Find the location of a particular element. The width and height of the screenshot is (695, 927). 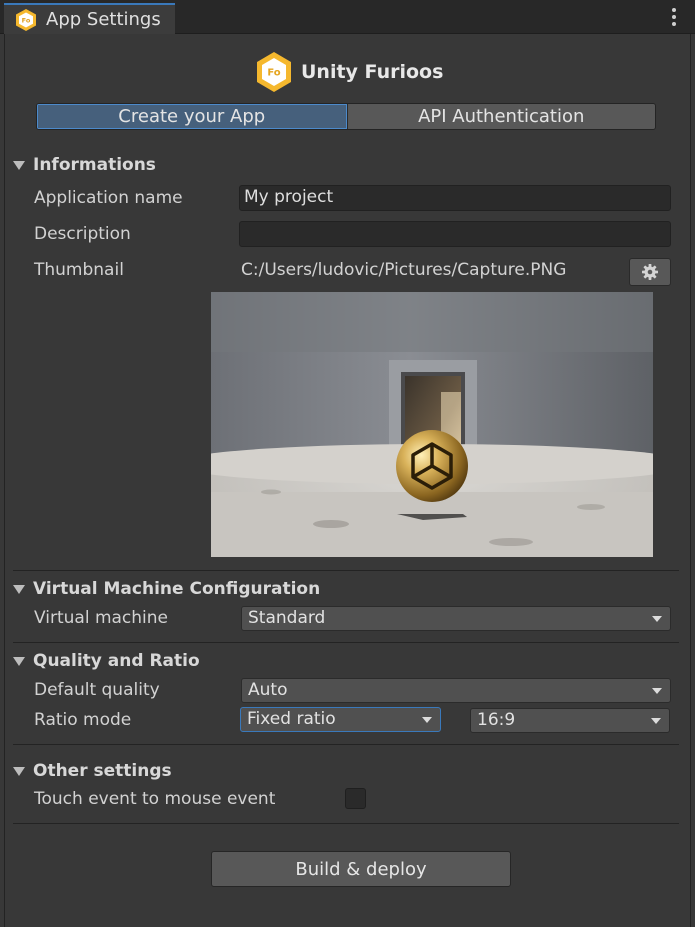

thumbnail-browse-button is located at coordinates (650, 272).